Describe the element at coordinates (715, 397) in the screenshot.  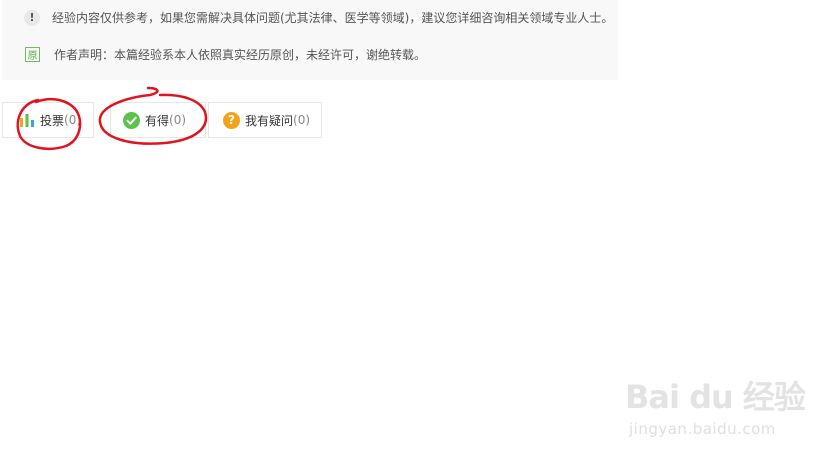
I see `watermark-brand: Bai du 经验` at that location.